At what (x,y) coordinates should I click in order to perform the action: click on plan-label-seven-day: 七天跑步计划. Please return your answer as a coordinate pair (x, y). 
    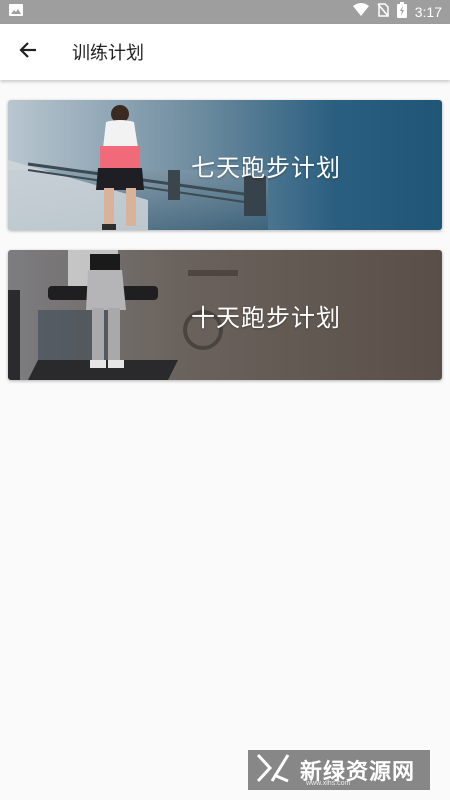
    Looking at the image, I should click on (266, 167).